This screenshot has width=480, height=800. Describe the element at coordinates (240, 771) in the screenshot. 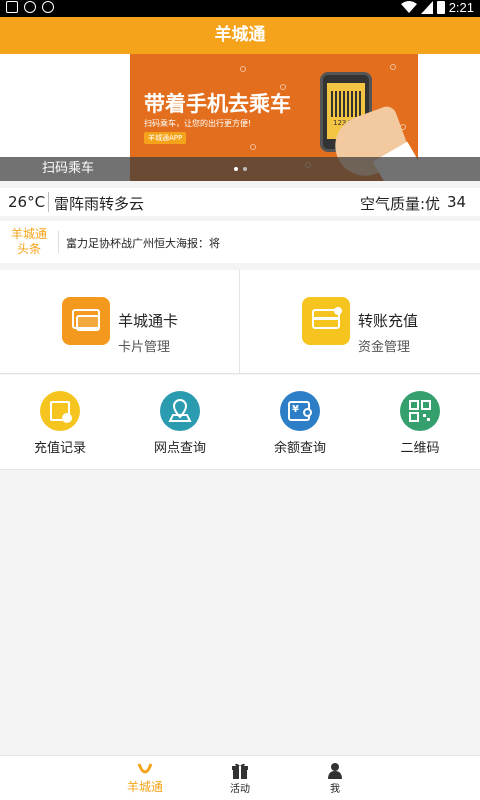

I see `gift-icon` at that location.